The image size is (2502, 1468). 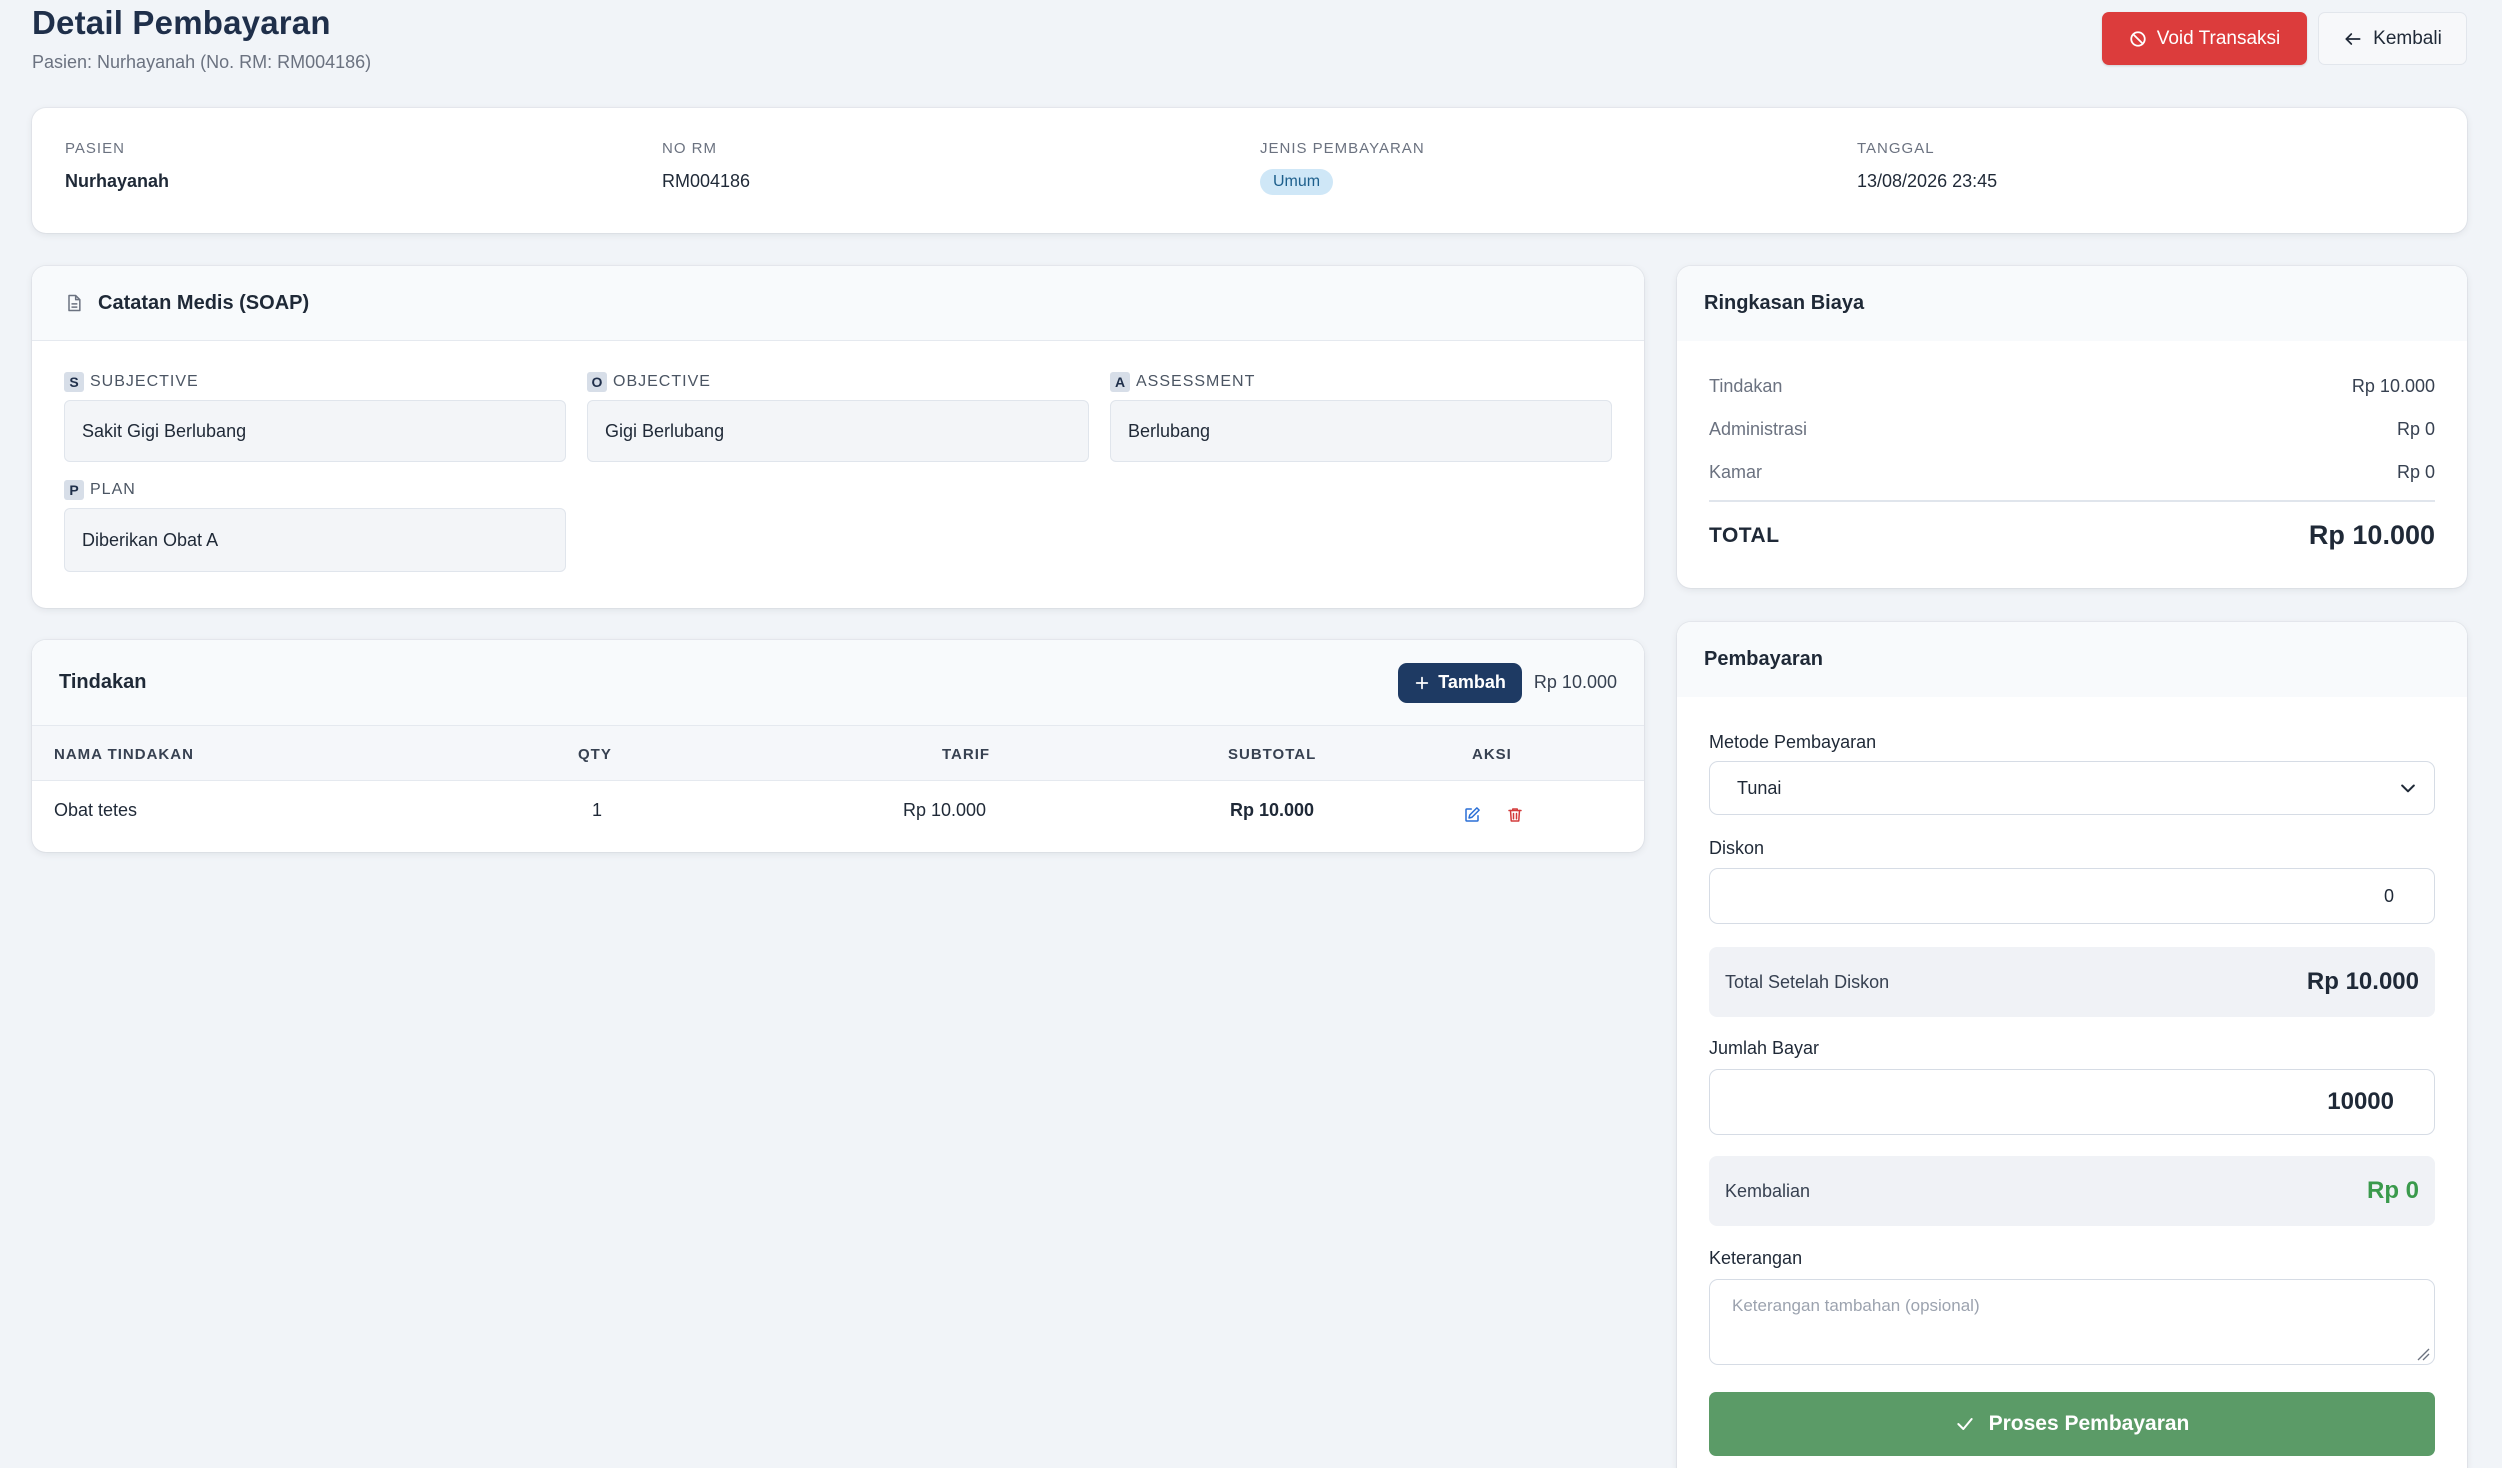 What do you see at coordinates (1361, 382) in the screenshot?
I see `assessment-label: A ASSESSMENT` at bounding box center [1361, 382].